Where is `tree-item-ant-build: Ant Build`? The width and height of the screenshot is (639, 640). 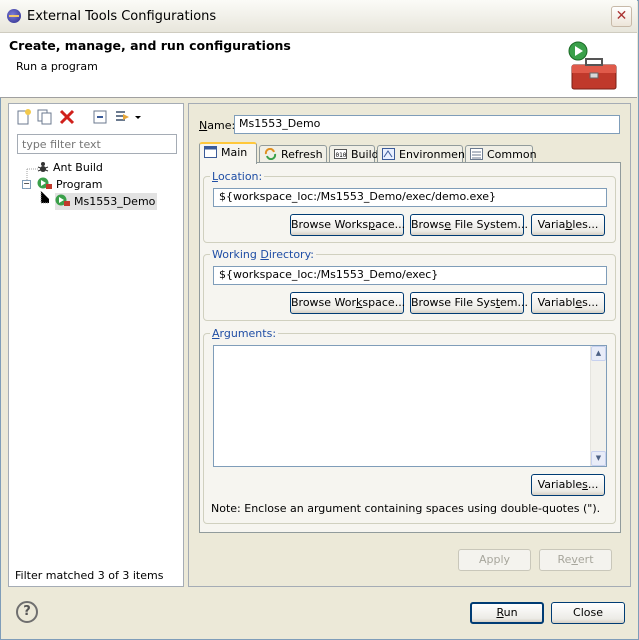 tree-item-ant-build: Ant Build is located at coordinates (70, 167).